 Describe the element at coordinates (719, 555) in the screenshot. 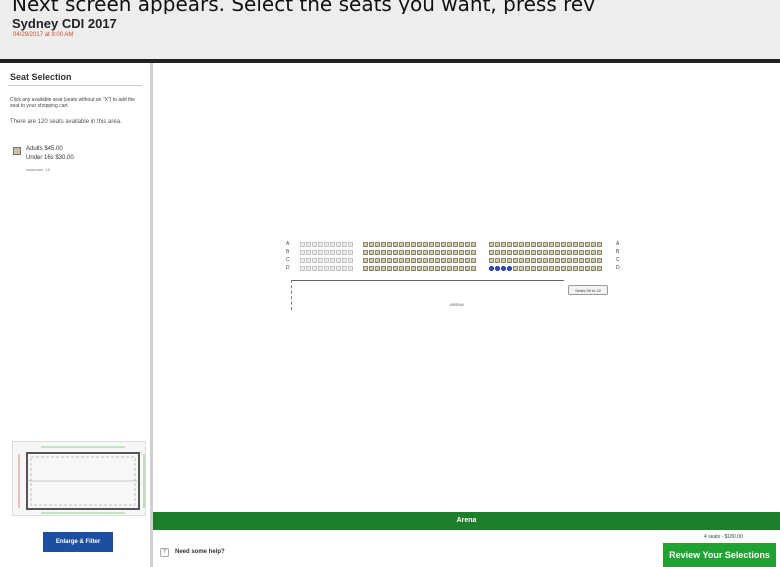

I see `review-selections-button: Review Your Selections` at that location.